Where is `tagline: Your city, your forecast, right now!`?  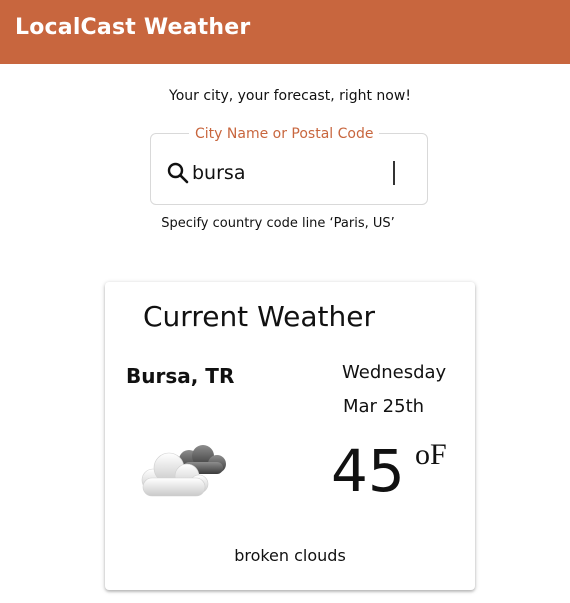 tagline: Your city, your forecast, right now! is located at coordinates (290, 96).